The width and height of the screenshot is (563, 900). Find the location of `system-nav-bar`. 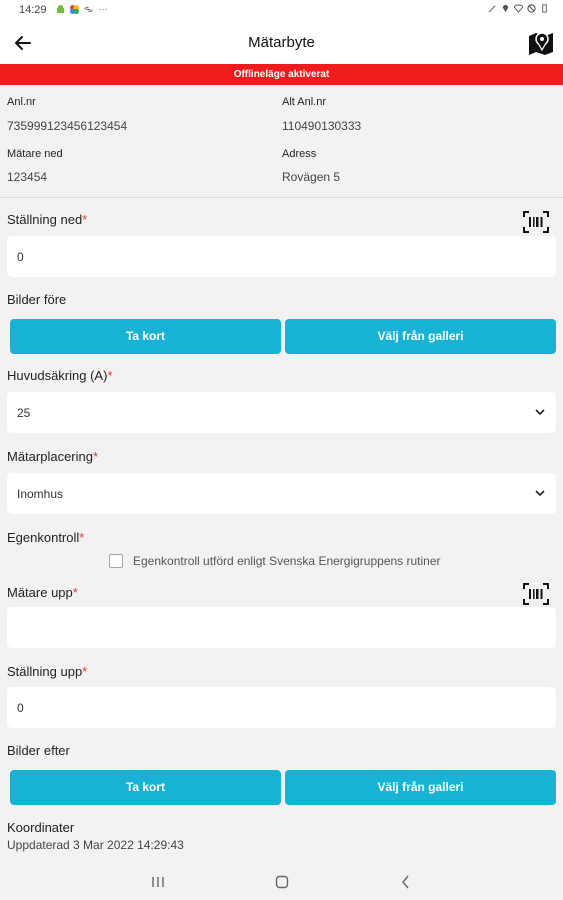

system-nav-bar is located at coordinates (281, 881).